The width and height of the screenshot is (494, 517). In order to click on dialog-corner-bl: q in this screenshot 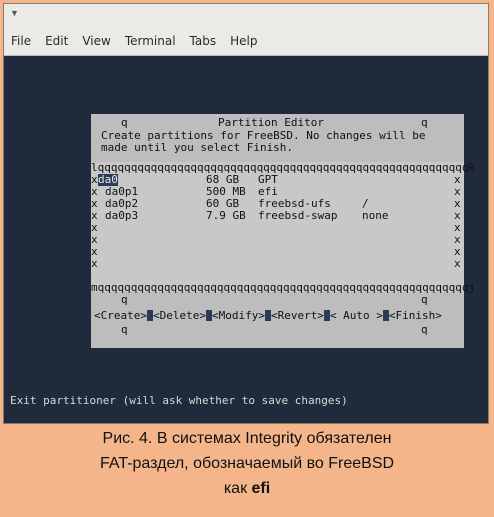, I will do `click(124, 299)`.